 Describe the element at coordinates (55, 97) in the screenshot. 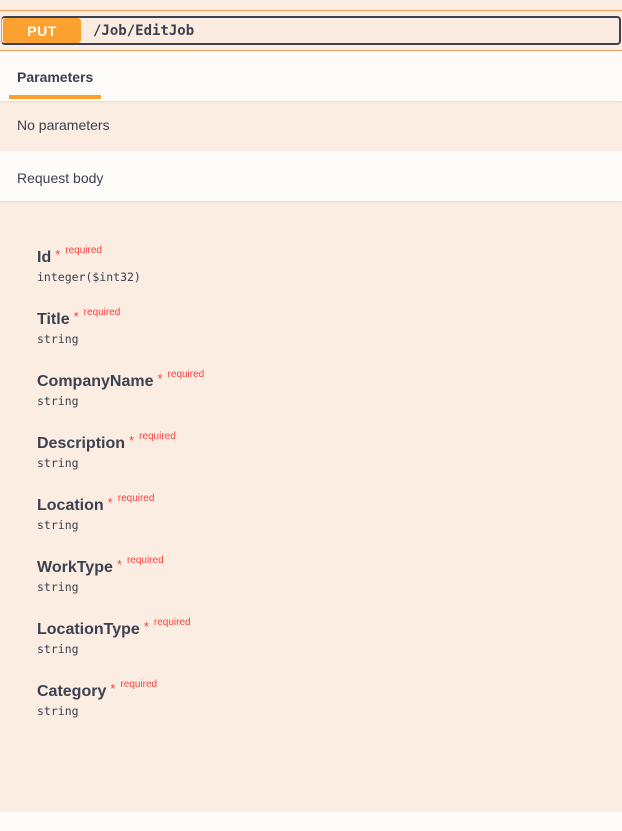

I see `tab-active-indicator` at that location.